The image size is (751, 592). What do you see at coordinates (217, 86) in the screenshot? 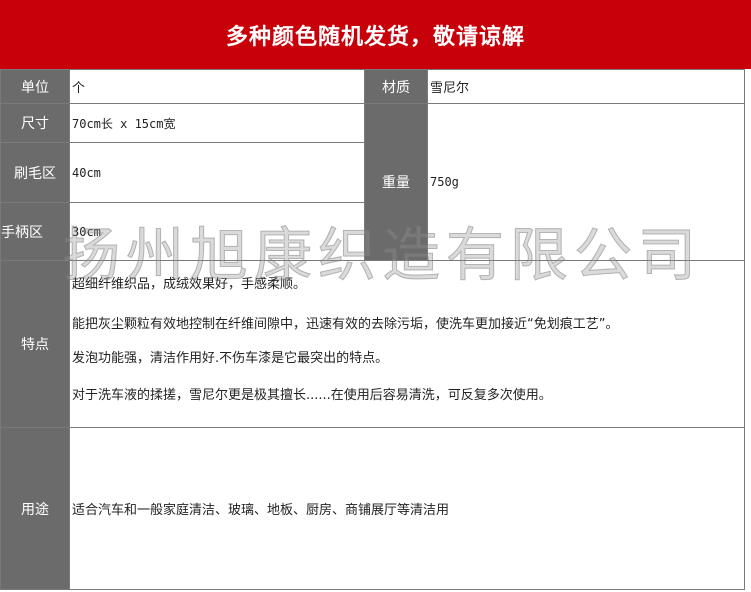
I see `unit-value: 个` at bounding box center [217, 86].